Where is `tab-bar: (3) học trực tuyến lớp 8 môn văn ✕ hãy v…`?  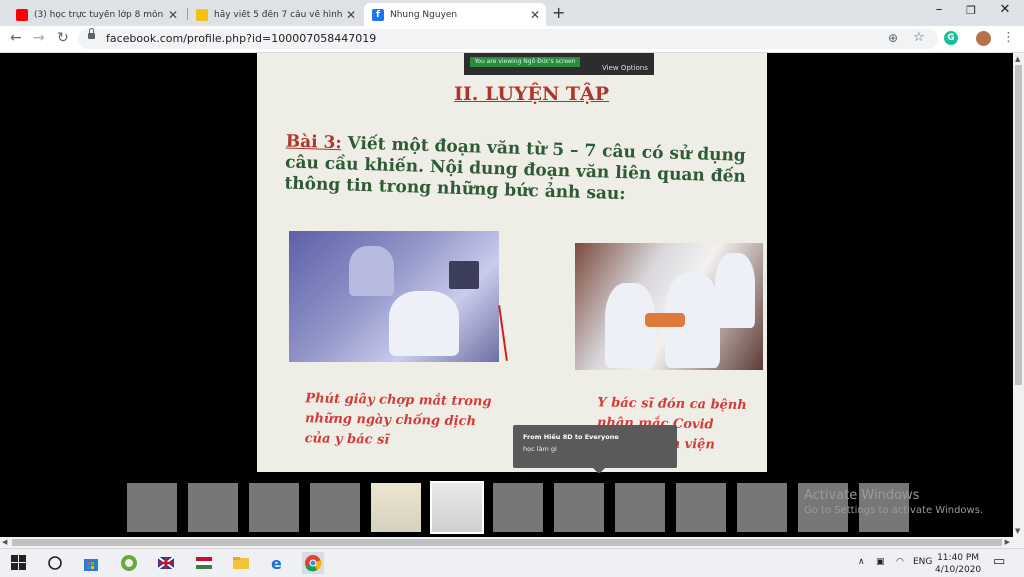
tab-bar: (3) học trực tuyến lớp 8 môn văn ✕ hãy v… is located at coordinates (512, 13).